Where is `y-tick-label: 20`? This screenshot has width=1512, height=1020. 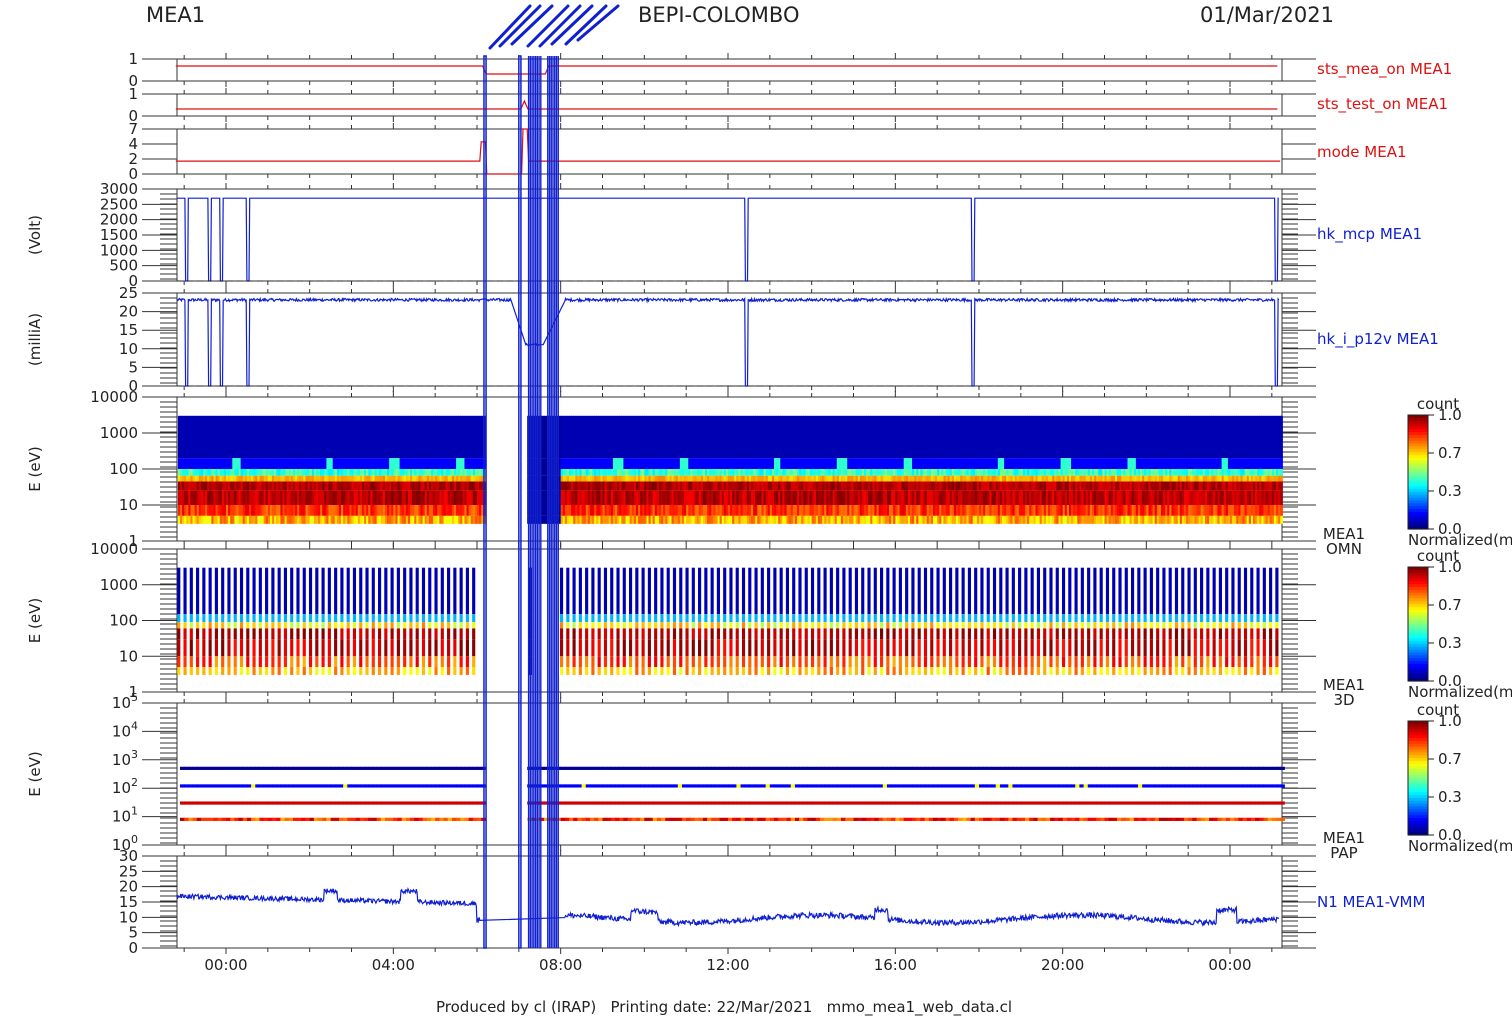 y-tick-label: 20 is located at coordinates (128, 312).